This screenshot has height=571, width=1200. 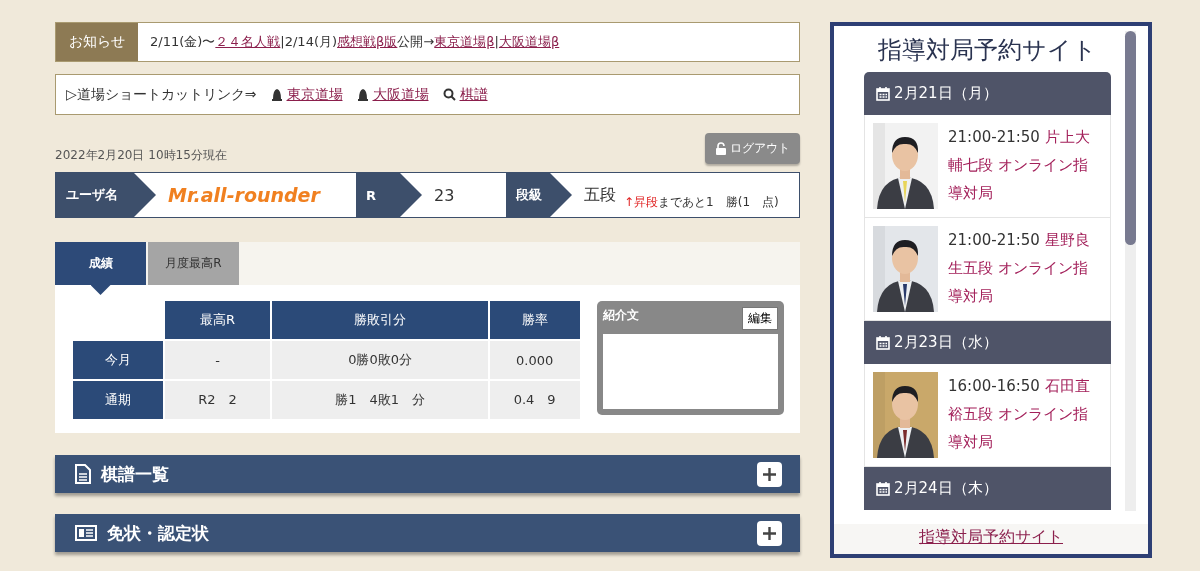 I want to click on shortcut-link: 棋譜, so click(x=473, y=94).